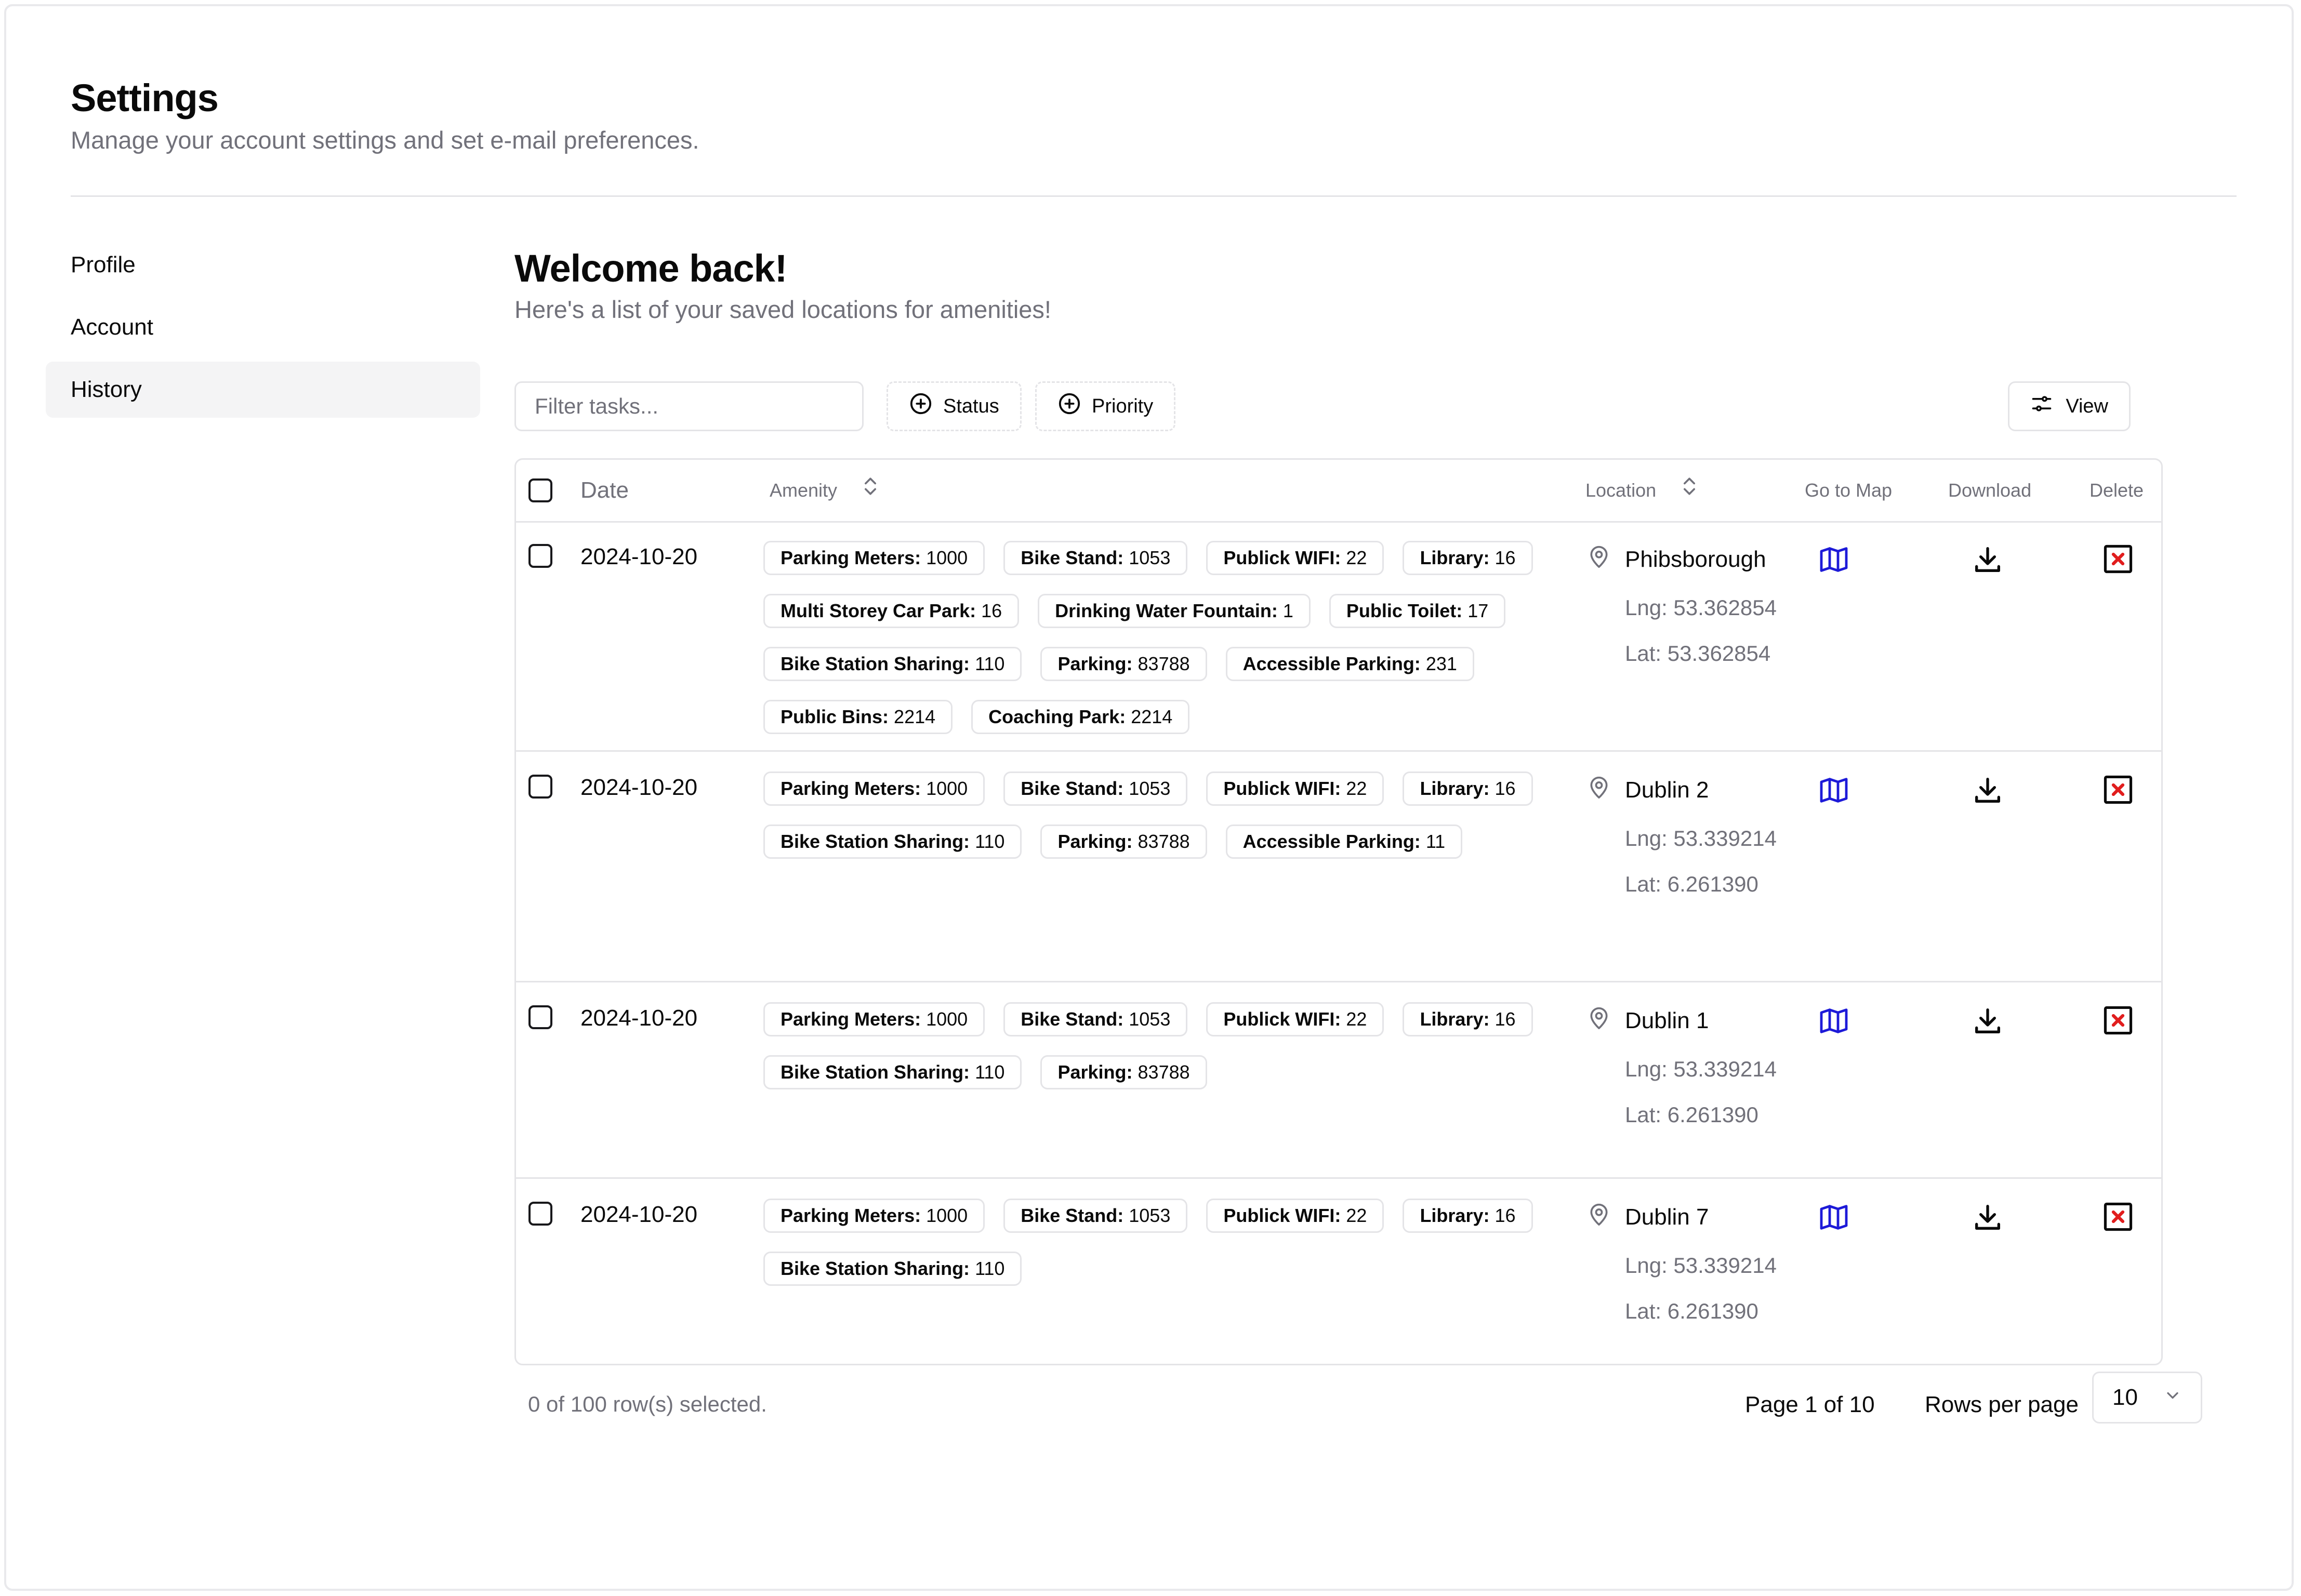 Image resolution: width=2301 pixels, height=1596 pixels. What do you see at coordinates (1331, 663) in the screenshot?
I see `amenity-name: Accessible Parking:` at bounding box center [1331, 663].